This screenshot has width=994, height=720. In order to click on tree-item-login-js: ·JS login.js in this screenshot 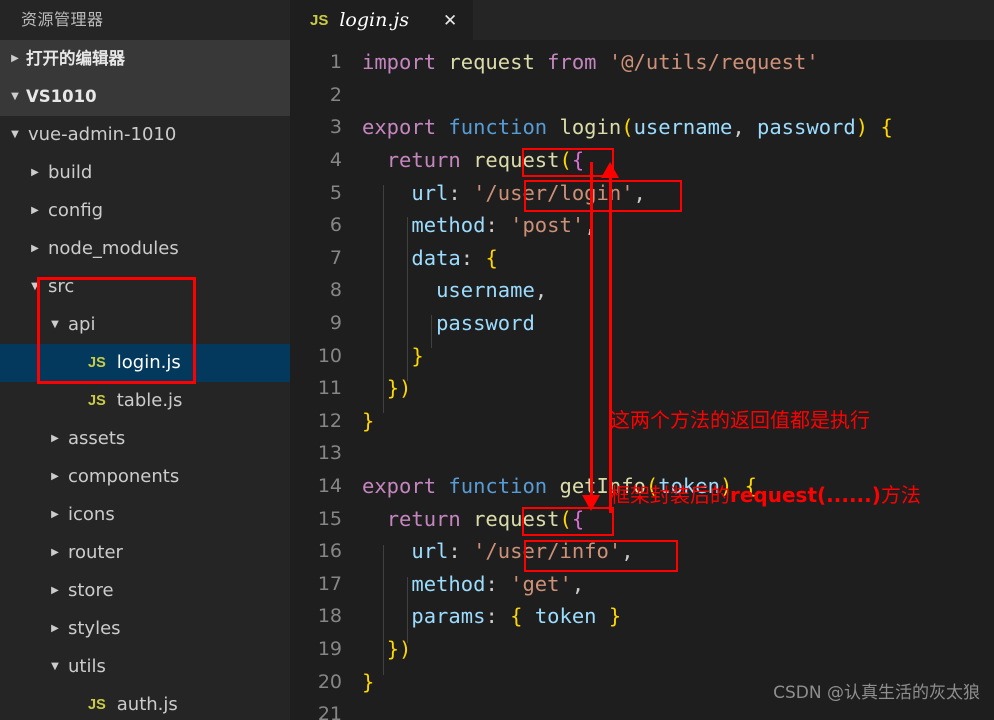, I will do `click(145, 363)`.